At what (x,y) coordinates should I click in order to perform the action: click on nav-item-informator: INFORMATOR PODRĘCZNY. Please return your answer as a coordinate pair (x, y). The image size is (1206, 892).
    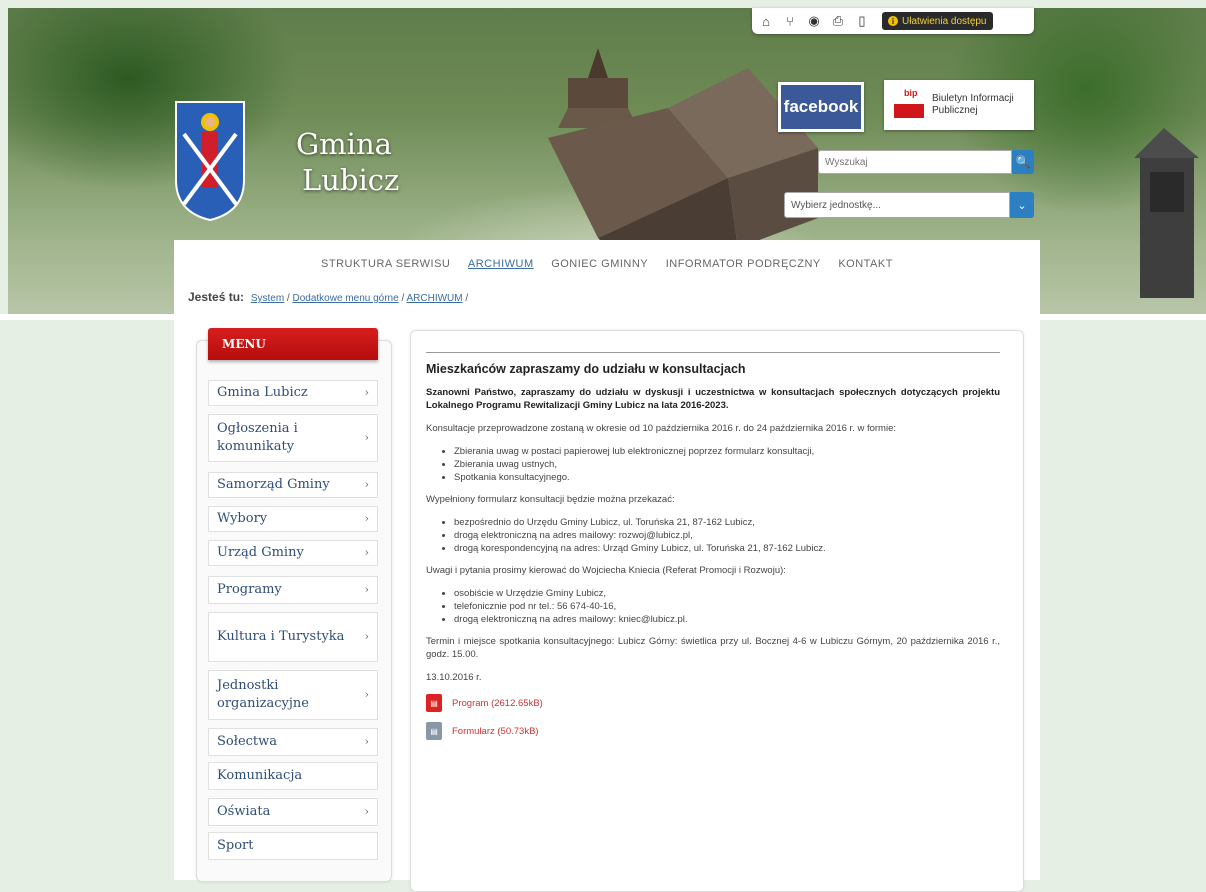
    Looking at the image, I should click on (743, 264).